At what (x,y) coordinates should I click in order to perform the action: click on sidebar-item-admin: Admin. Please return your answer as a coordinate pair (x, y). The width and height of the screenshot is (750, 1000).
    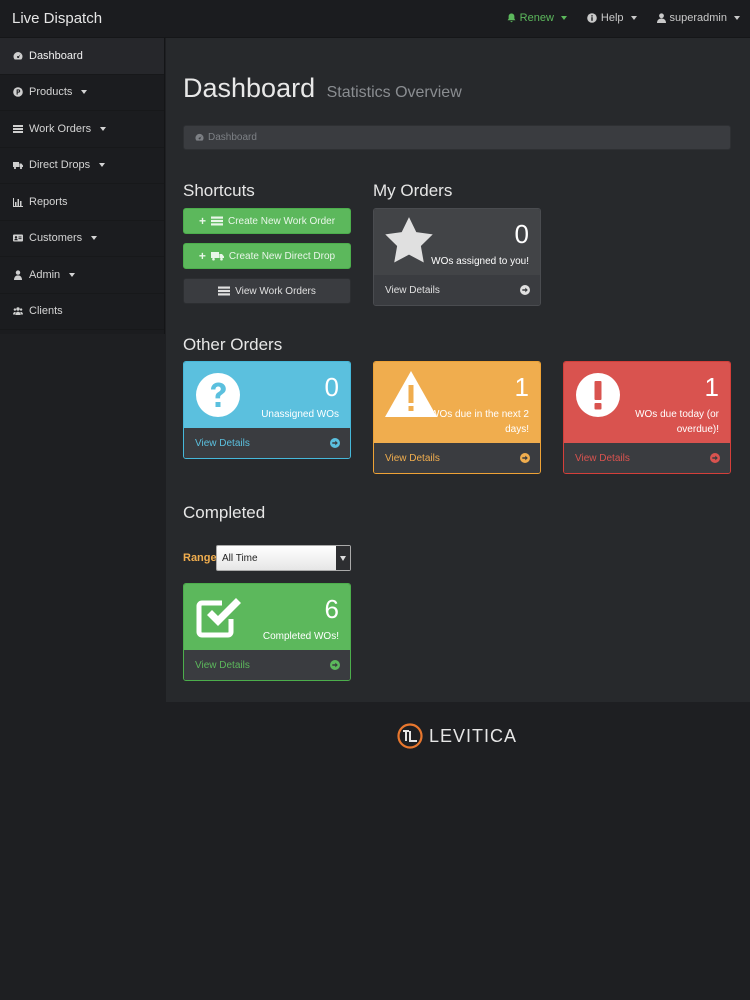
    Looking at the image, I should click on (82, 275).